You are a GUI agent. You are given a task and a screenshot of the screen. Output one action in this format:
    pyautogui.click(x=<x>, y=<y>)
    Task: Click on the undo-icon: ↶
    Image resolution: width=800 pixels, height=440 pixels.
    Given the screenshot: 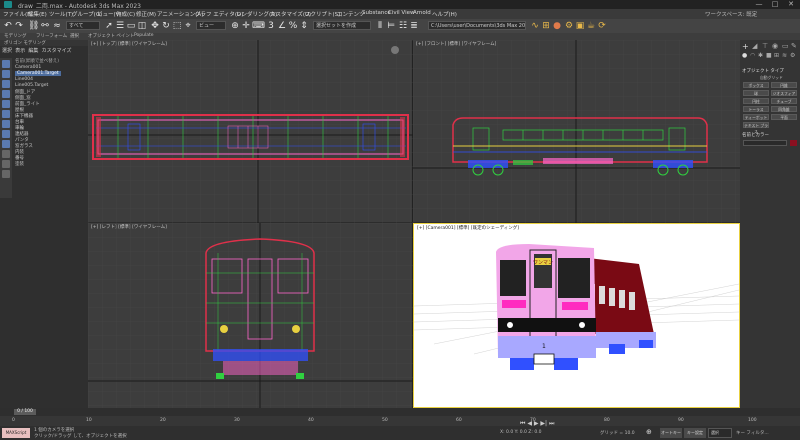 What is the action you would take?
    pyautogui.click(x=8, y=26)
    